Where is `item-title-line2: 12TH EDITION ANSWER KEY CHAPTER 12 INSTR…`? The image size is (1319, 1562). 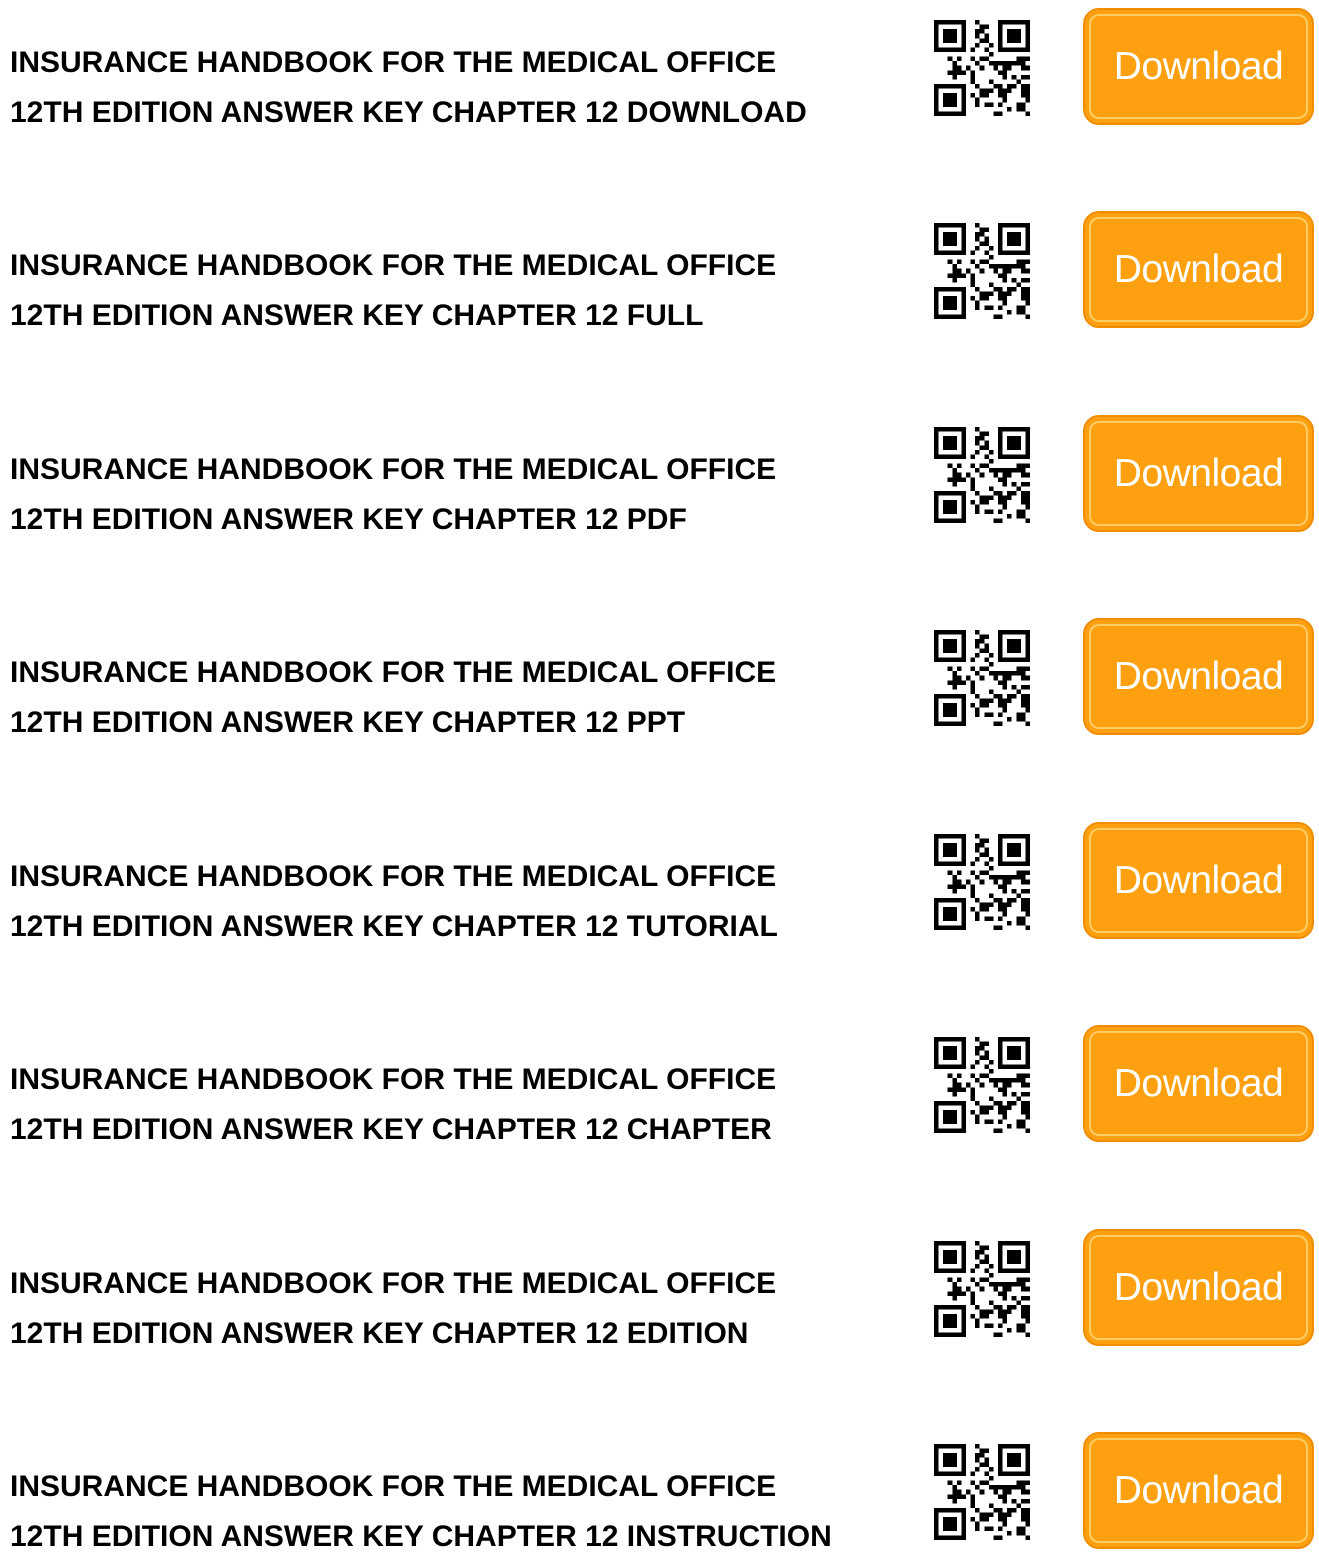
item-title-line2: 12TH EDITION ANSWER KEY CHAPTER 12 INSTR… is located at coordinates (421, 1536).